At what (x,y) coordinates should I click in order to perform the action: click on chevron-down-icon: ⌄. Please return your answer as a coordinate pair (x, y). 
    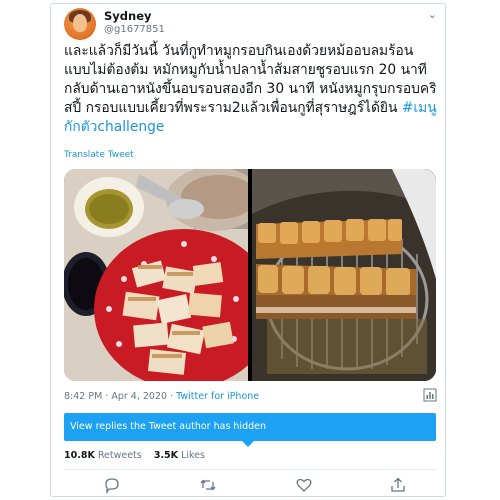
    Looking at the image, I should click on (432, 14).